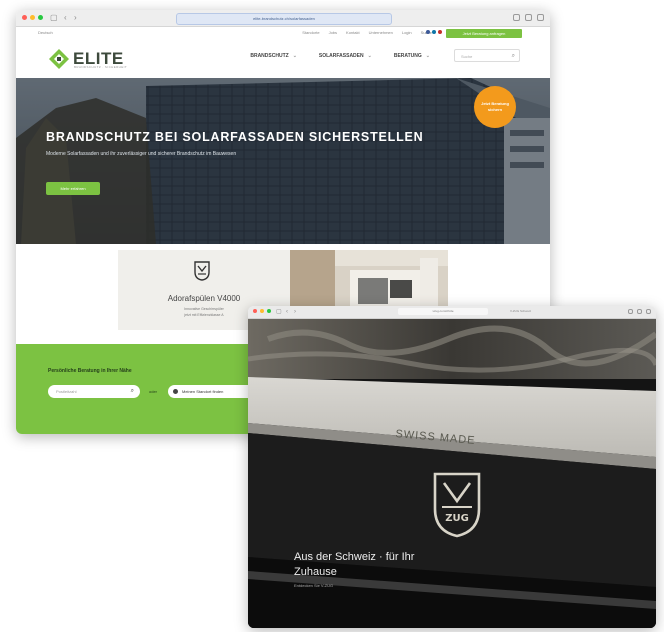 This screenshot has width=664, height=632. Describe the element at coordinates (315, 572) in the screenshot. I see `hero-caption-line2: Zuhause` at that location.